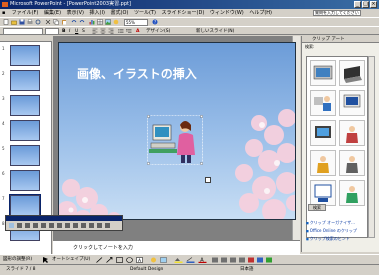 The image size is (379, 275). What do you see at coordinates (71, 259) in the screenshot?
I see `autoshapes-button: オートシェイプ(U)` at bounding box center [71, 259].